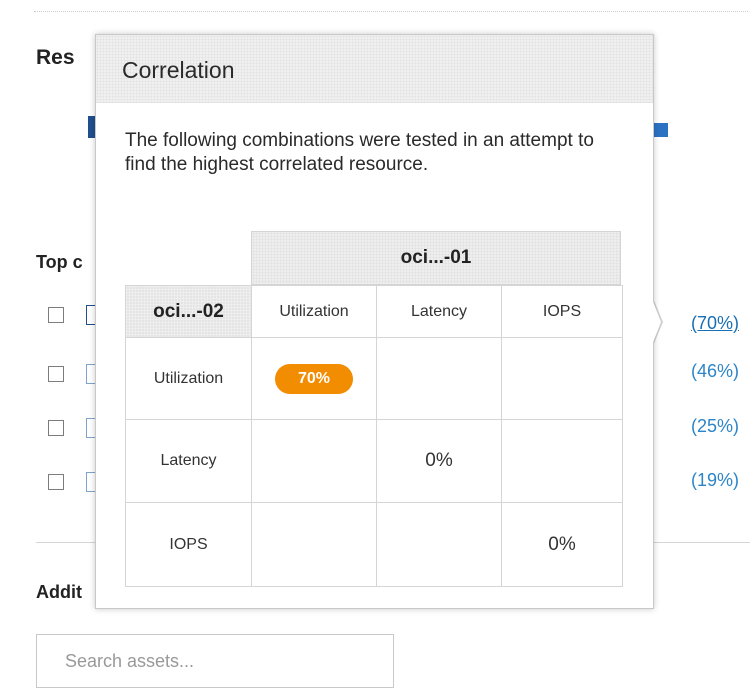 The image size is (753, 688). I want to click on highest-correlation-badge: 70%, so click(314, 378).